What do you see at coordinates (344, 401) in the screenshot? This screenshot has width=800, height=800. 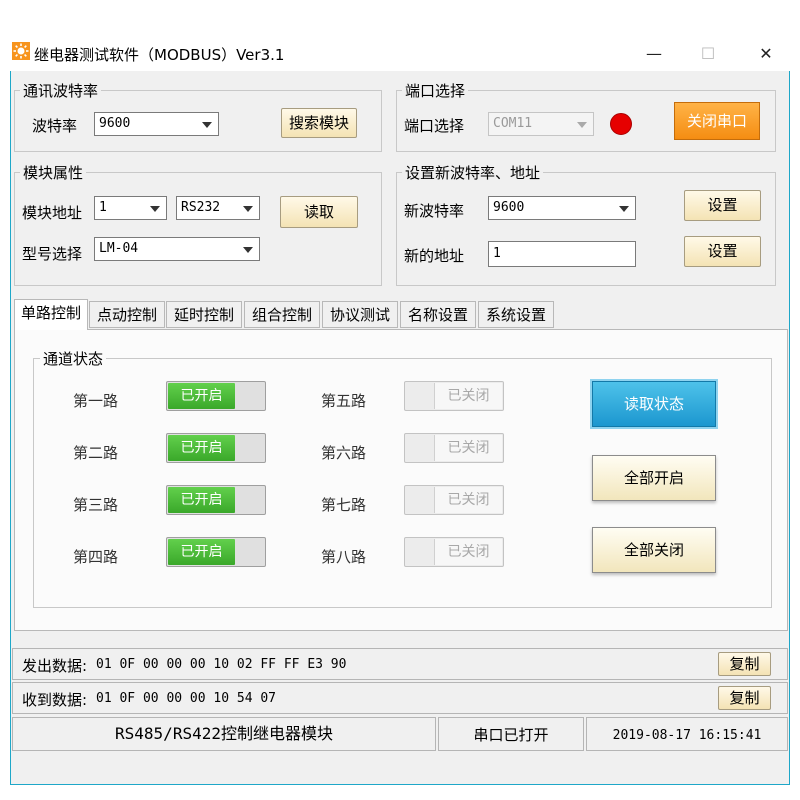 I see `channel-5-label: 第五路` at bounding box center [344, 401].